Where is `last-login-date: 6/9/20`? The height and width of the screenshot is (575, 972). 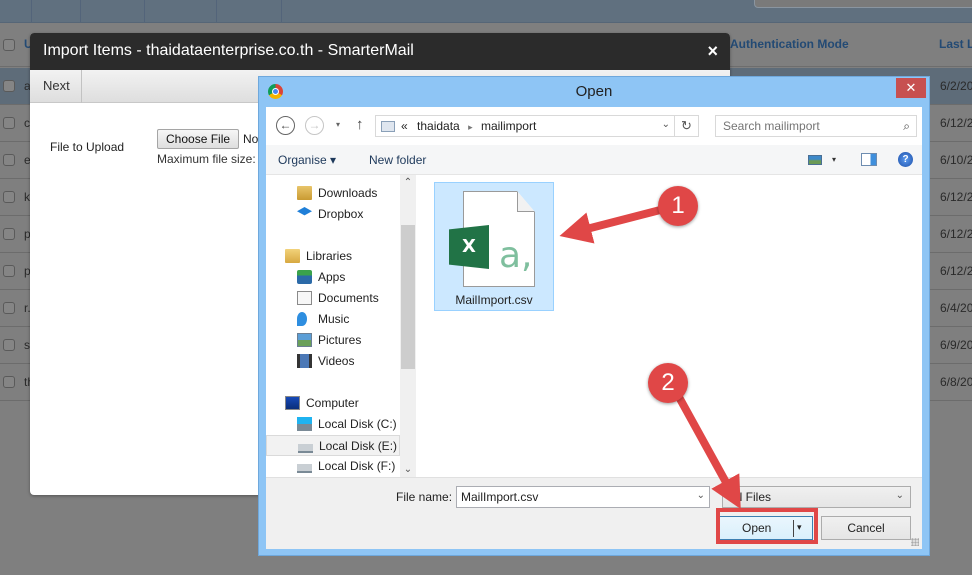 last-login-date: 6/9/20 is located at coordinates (956, 345).